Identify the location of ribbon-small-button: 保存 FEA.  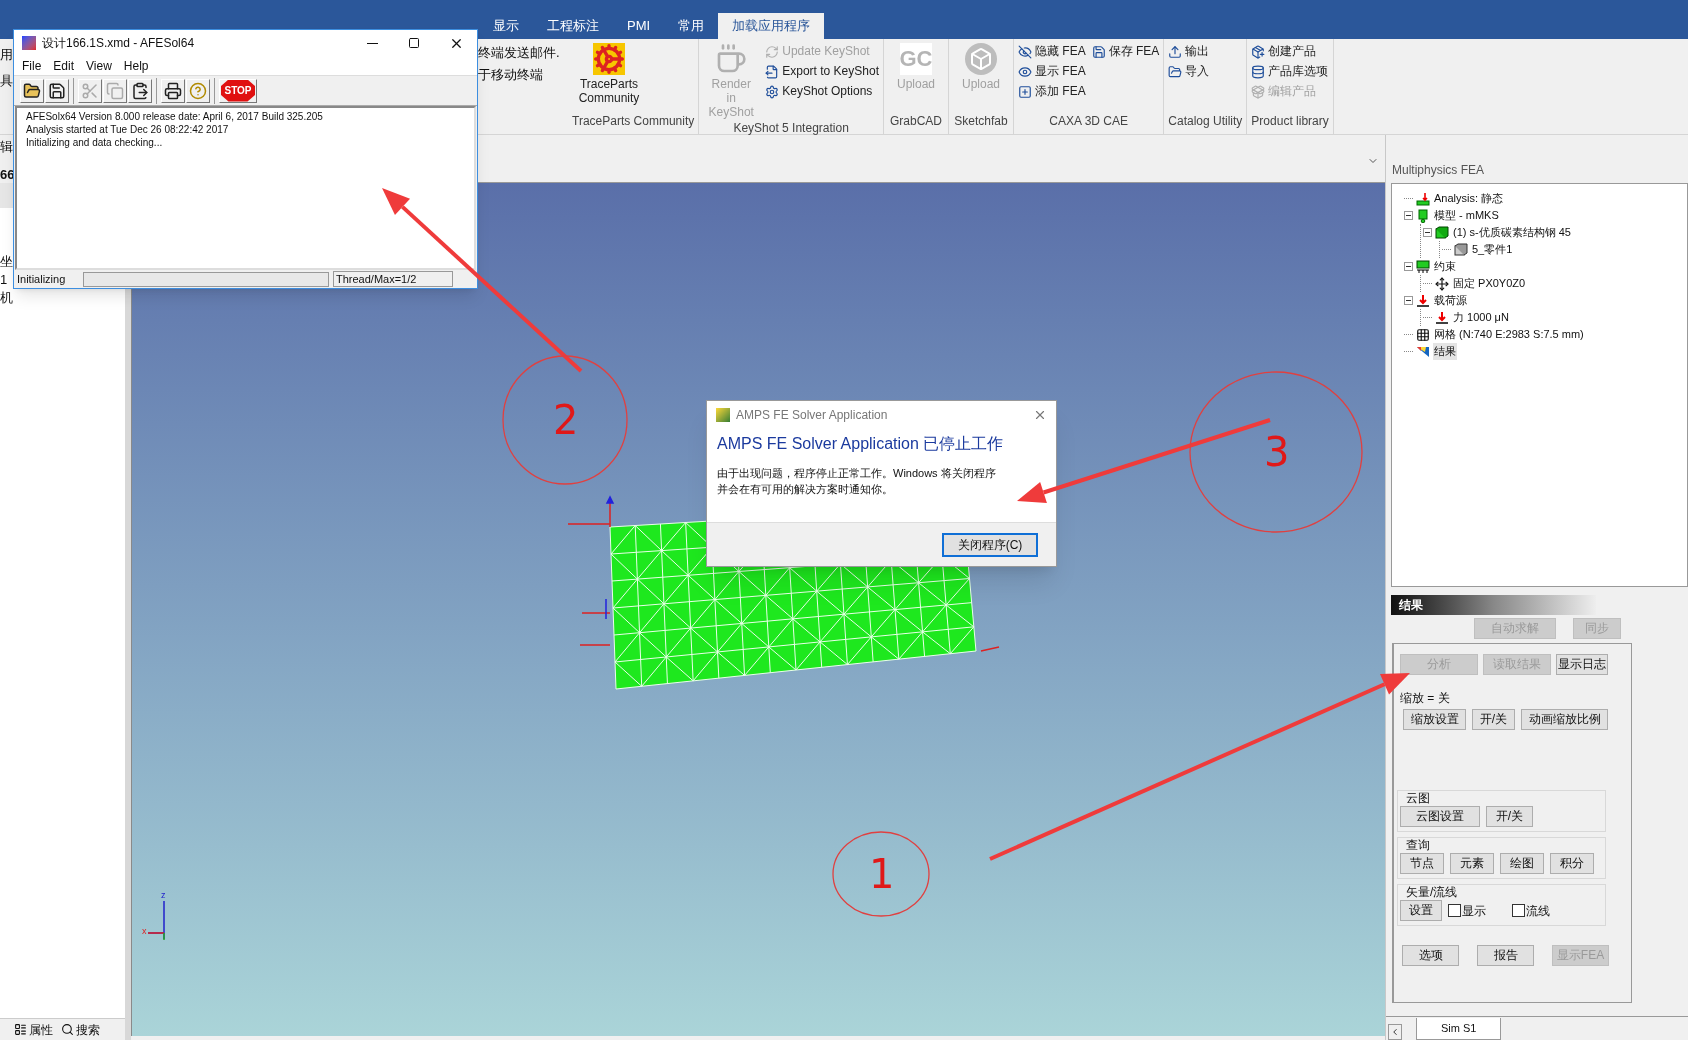
(1125, 51).